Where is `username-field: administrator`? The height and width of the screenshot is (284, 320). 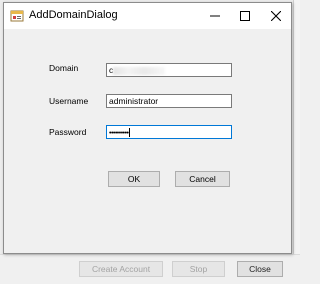
username-field: administrator is located at coordinates (169, 101).